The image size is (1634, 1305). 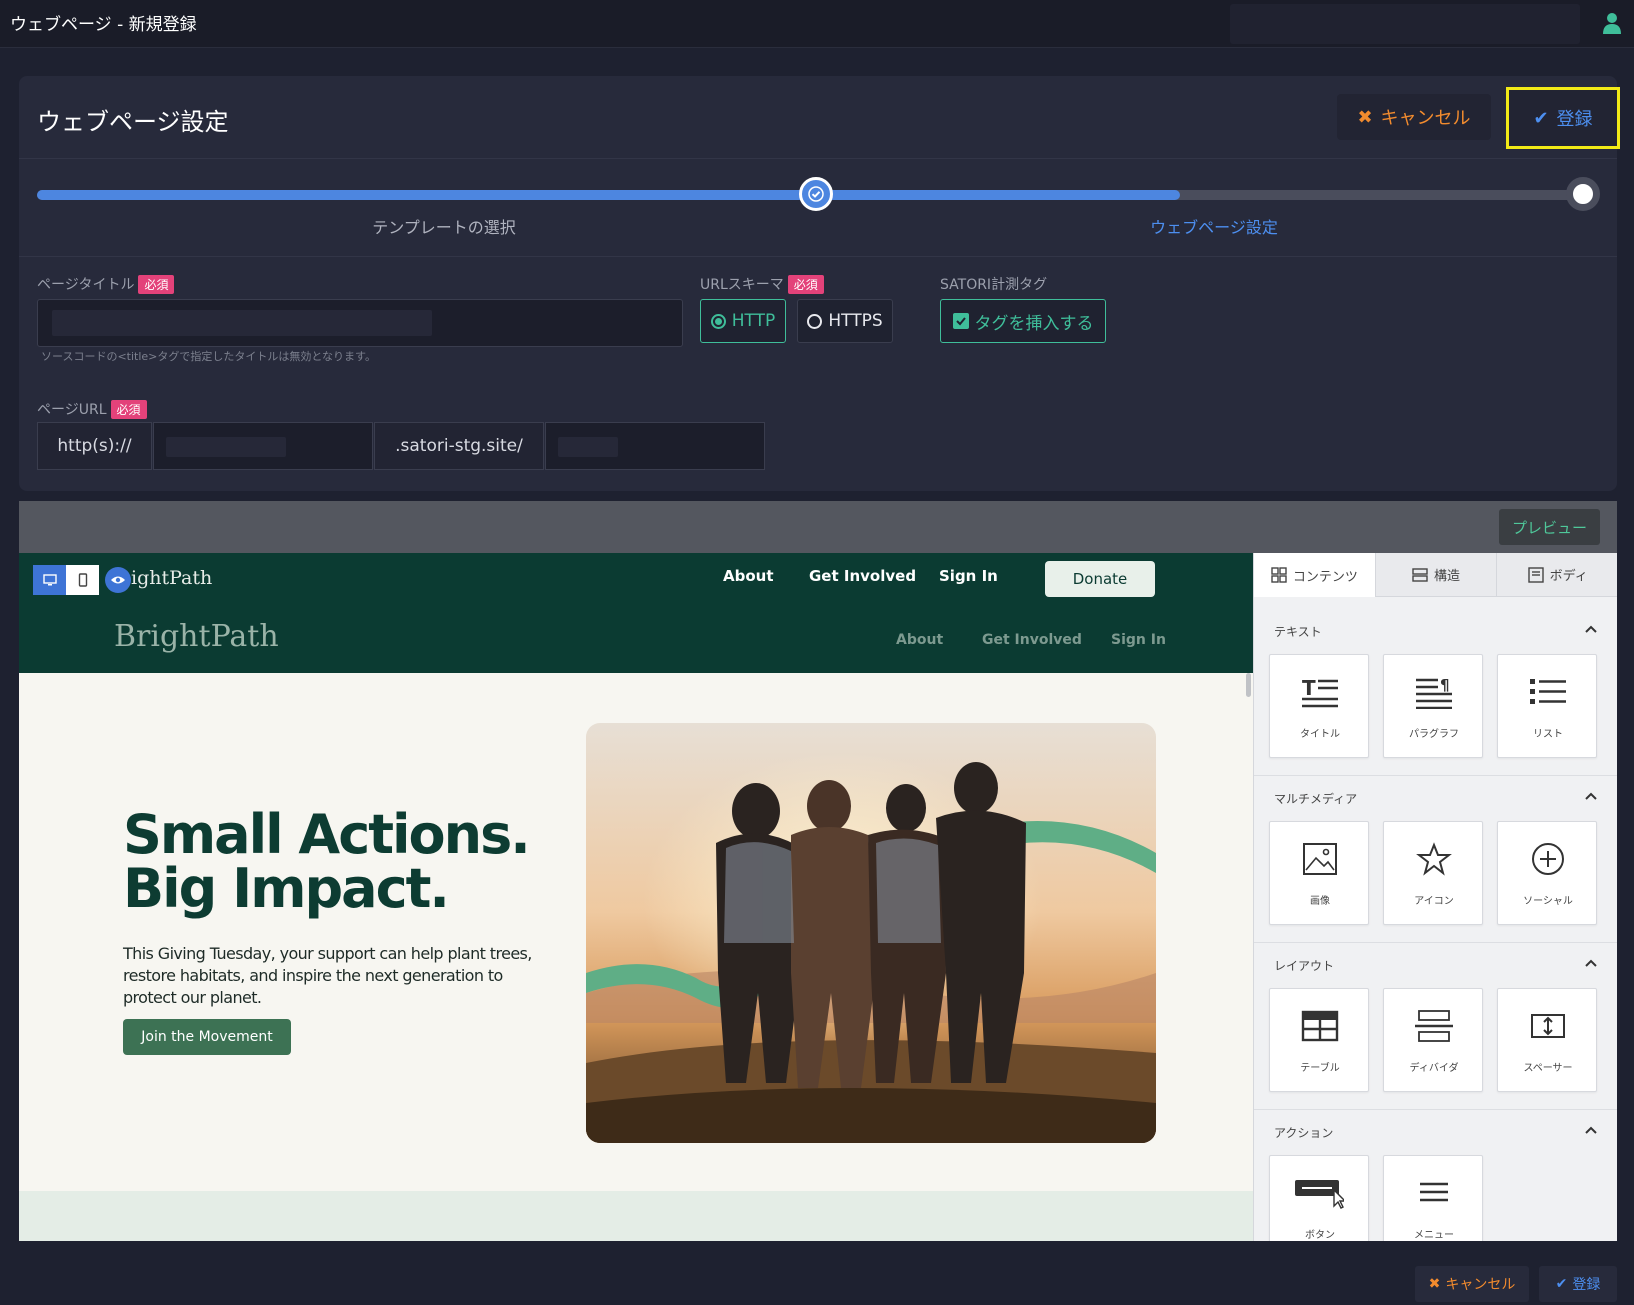 I want to click on footer-save-button: ✔ 登録, so click(x=1578, y=1284).